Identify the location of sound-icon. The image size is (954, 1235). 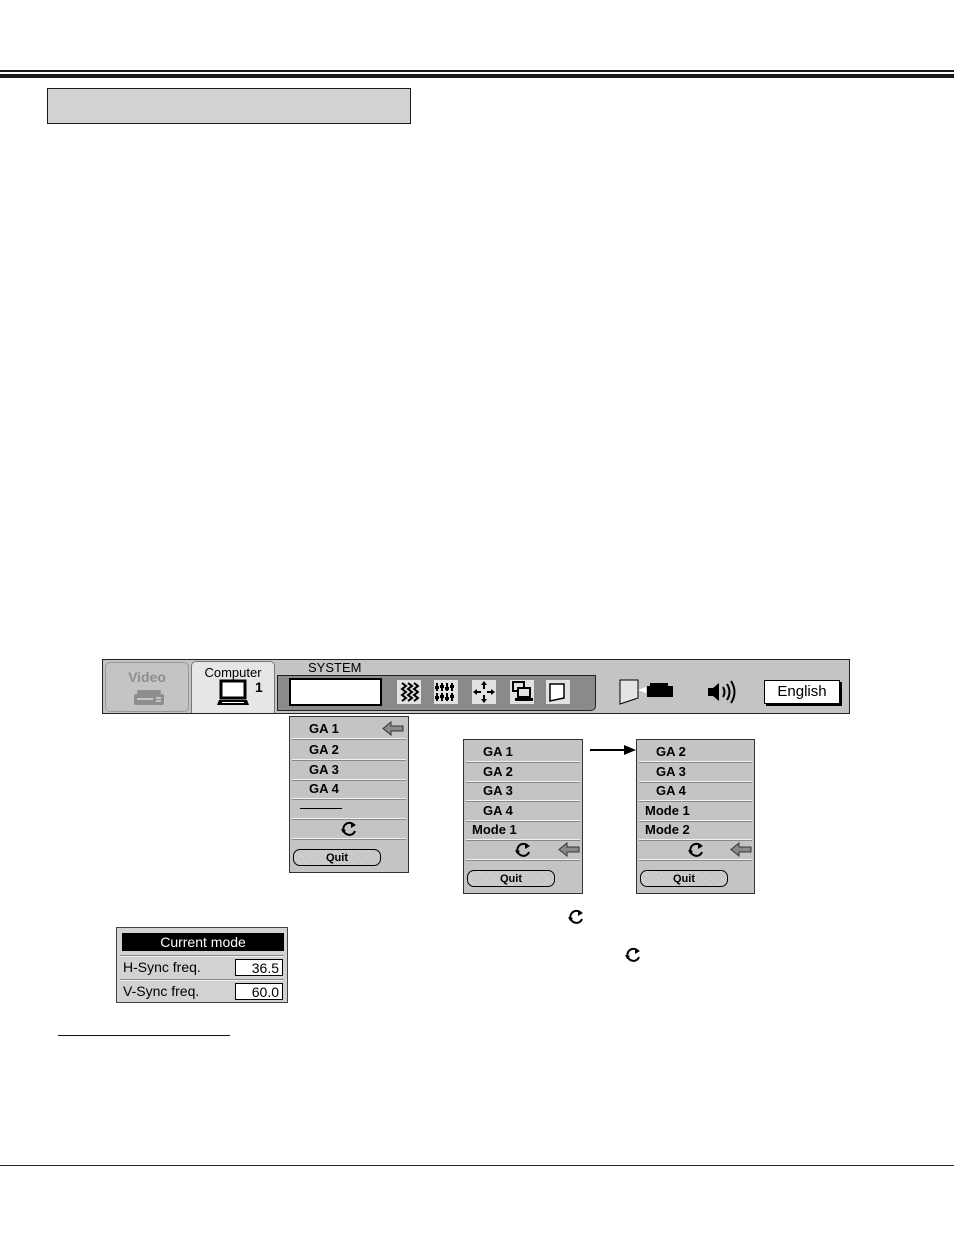
(722, 692).